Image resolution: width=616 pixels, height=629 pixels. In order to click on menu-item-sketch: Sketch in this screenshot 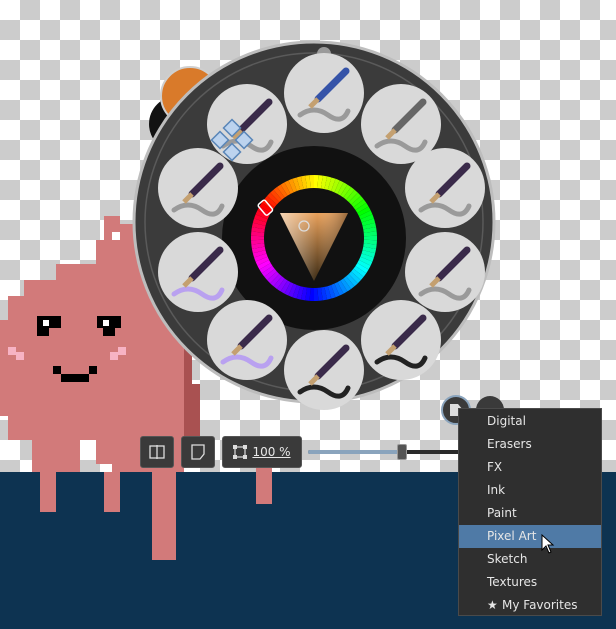, I will do `click(530, 559)`.